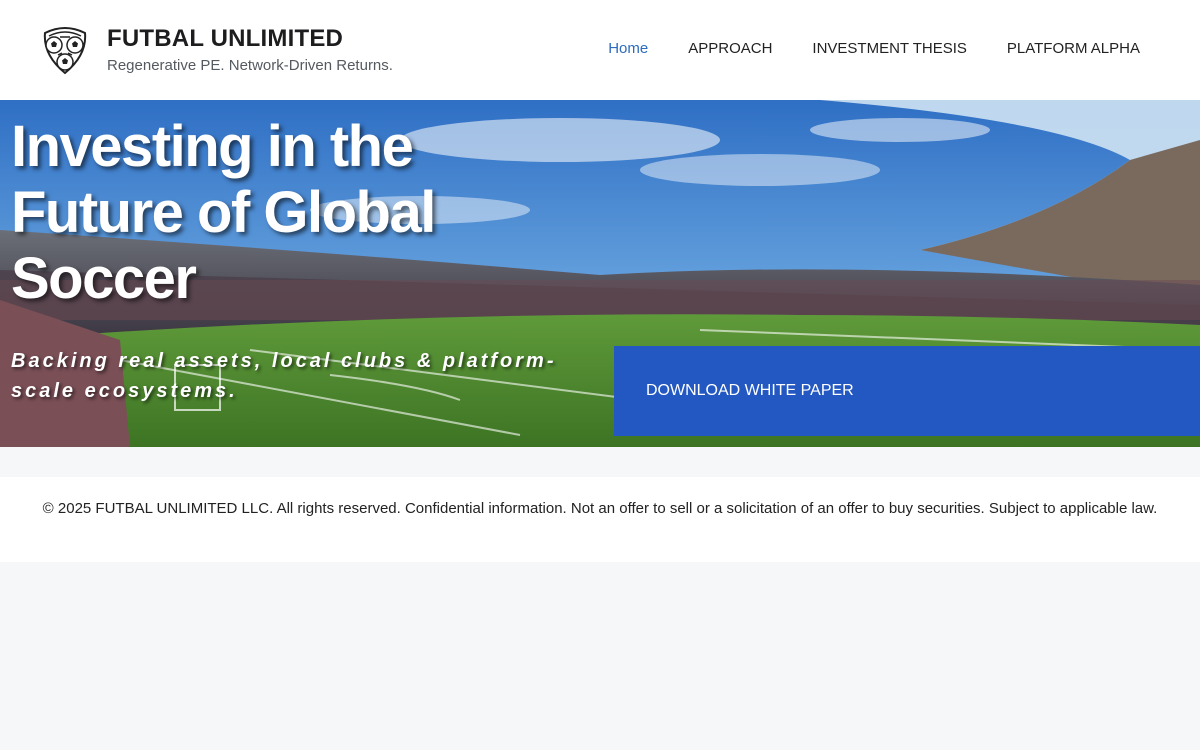  Describe the element at coordinates (225, 39) in the screenshot. I see `brand-title: FUTBAL UNLIMITED` at that location.